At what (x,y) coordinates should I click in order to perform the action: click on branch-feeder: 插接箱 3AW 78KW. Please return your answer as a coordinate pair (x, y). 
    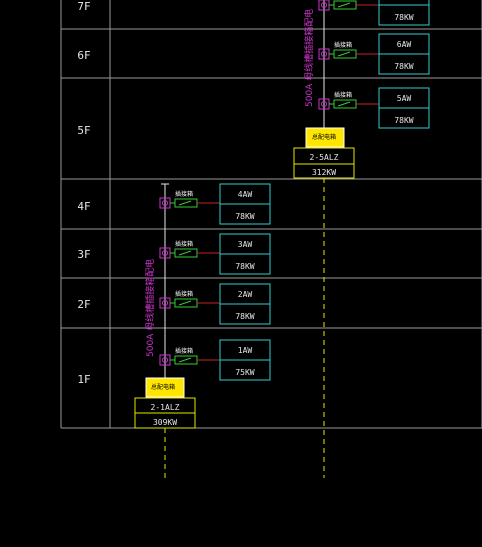
    Looking at the image, I should click on (215, 254).